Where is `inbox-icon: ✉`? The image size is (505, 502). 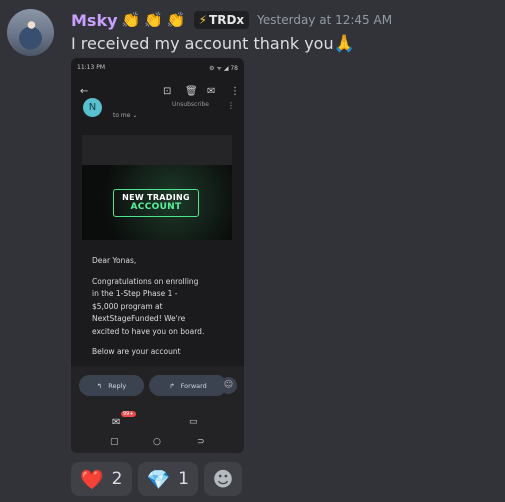 inbox-icon: ✉ is located at coordinates (116, 422).